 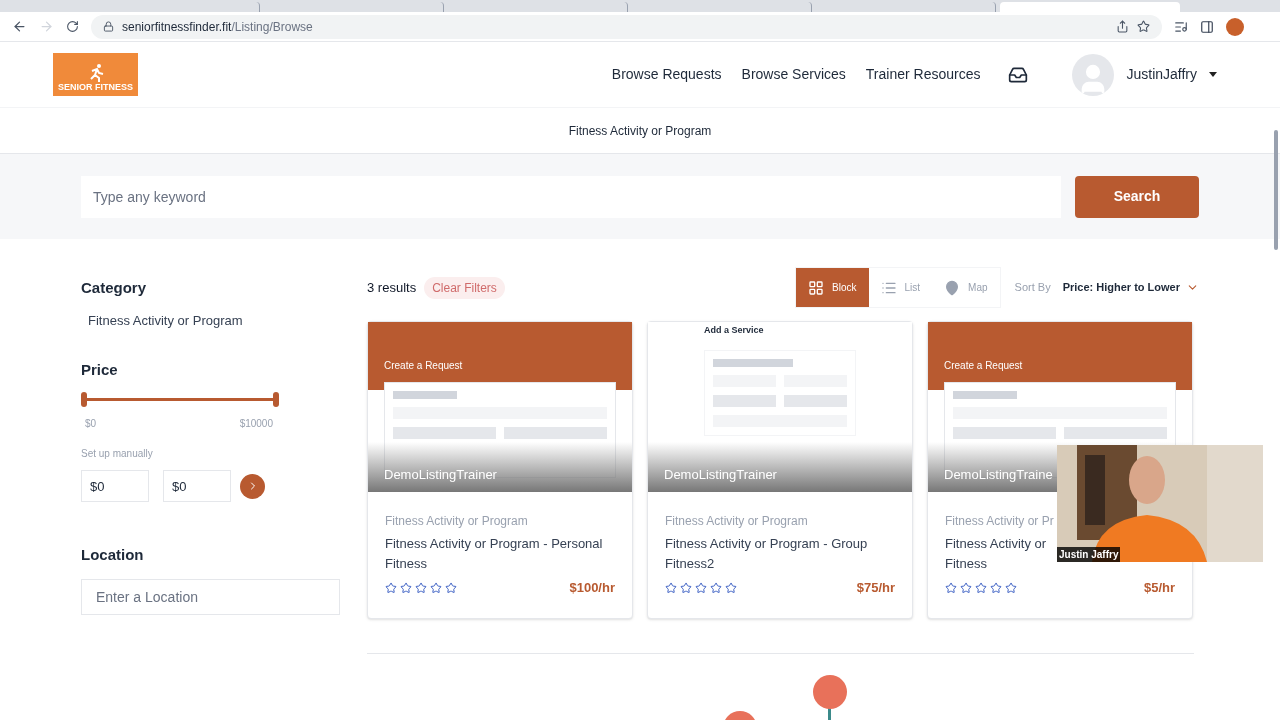 What do you see at coordinates (392, 287) in the screenshot?
I see `results-count: 3 results` at bounding box center [392, 287].